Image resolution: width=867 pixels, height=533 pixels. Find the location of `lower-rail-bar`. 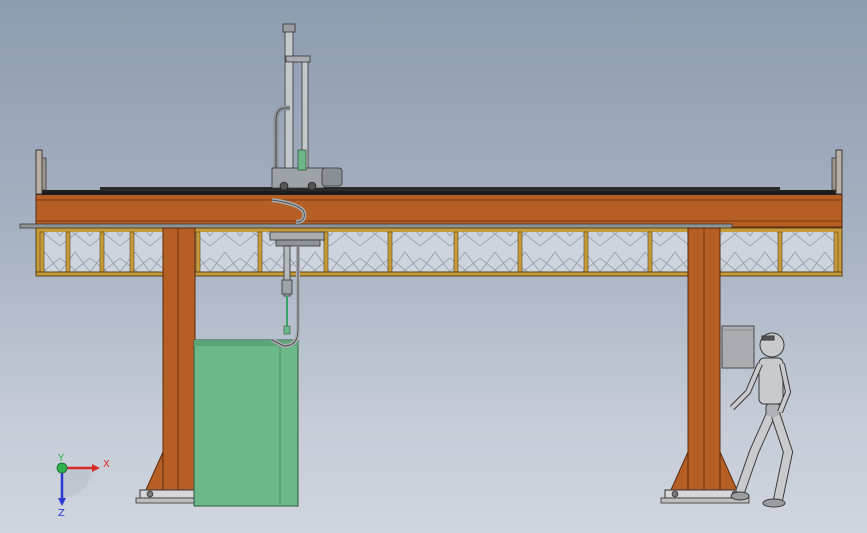

lower-rail-bar is located at coordinates (376, 226).